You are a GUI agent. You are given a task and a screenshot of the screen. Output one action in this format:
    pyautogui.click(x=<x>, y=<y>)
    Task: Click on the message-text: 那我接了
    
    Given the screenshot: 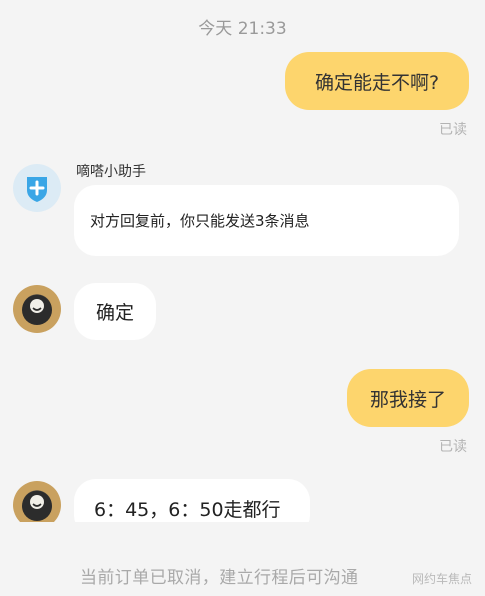 What is the action you would take?
    pyautogui.click(x=407, y=399)
    